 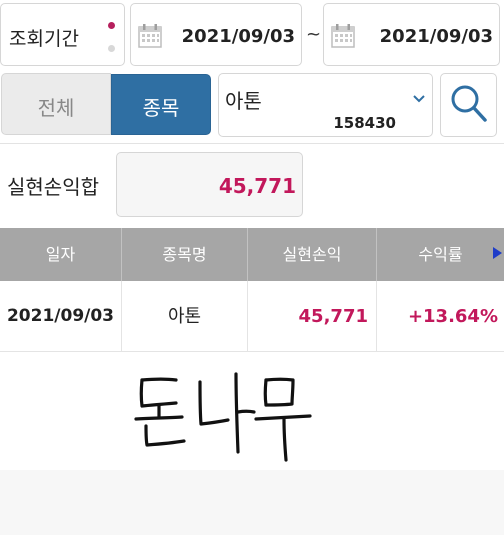 What do you see at coordinates (111, 48) in the screenshot?
I see `period-option-dot-inactive` at bounding box center [111, 48].